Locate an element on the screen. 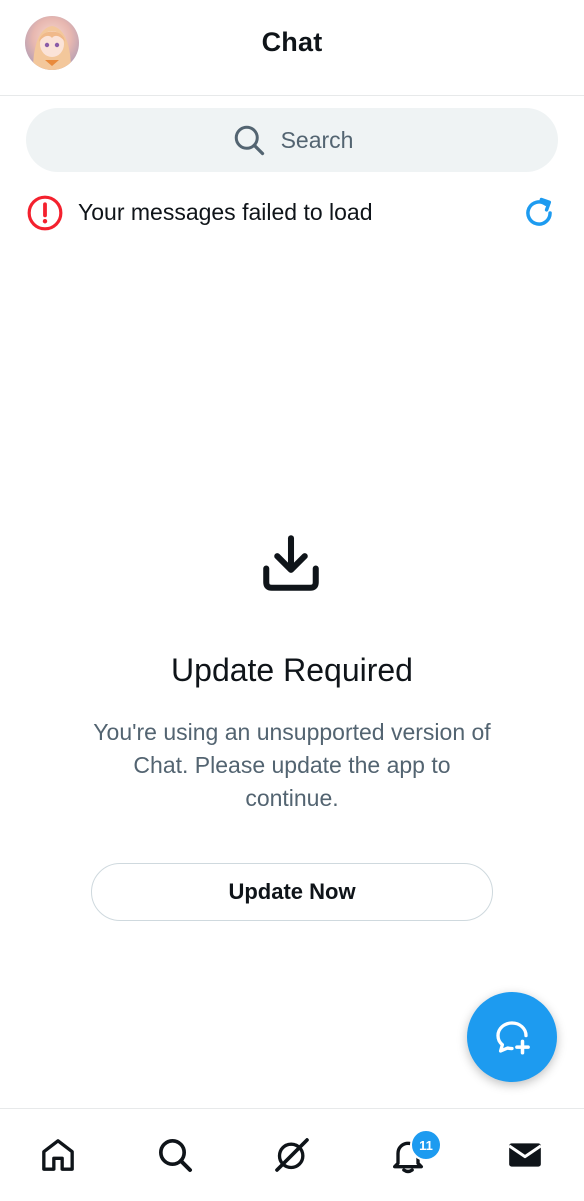 This screenshot has height=1201, width=584. compose-message-icon is located at coordinates (513, 1038).